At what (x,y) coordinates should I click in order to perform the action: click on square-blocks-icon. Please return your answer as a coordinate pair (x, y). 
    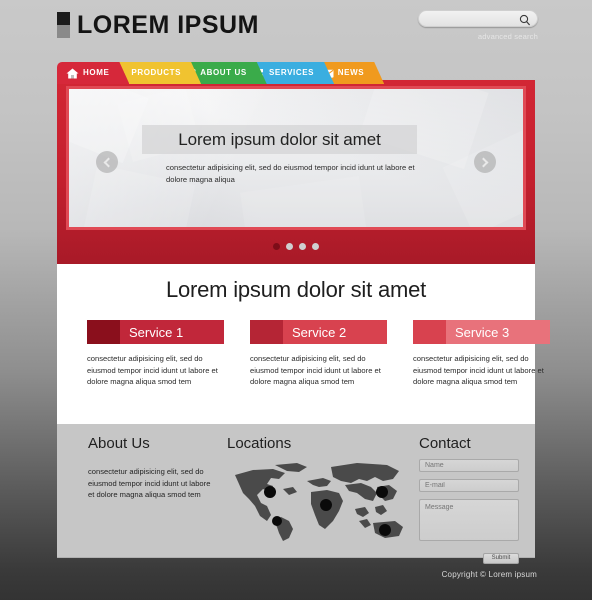
    Looking at the image, I should click on (63, 25).